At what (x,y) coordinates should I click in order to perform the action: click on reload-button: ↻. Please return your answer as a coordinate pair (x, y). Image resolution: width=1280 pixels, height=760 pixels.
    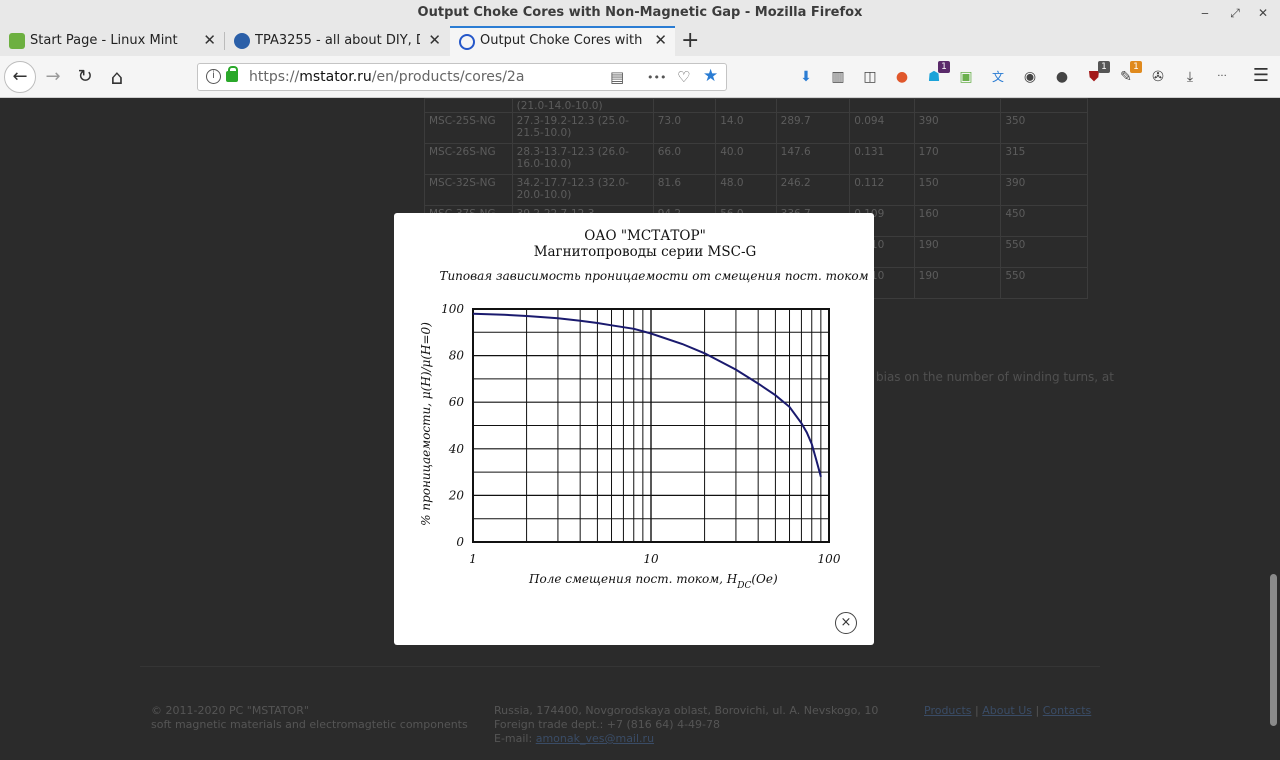
    Looking at the image, I should click on (85, 77).